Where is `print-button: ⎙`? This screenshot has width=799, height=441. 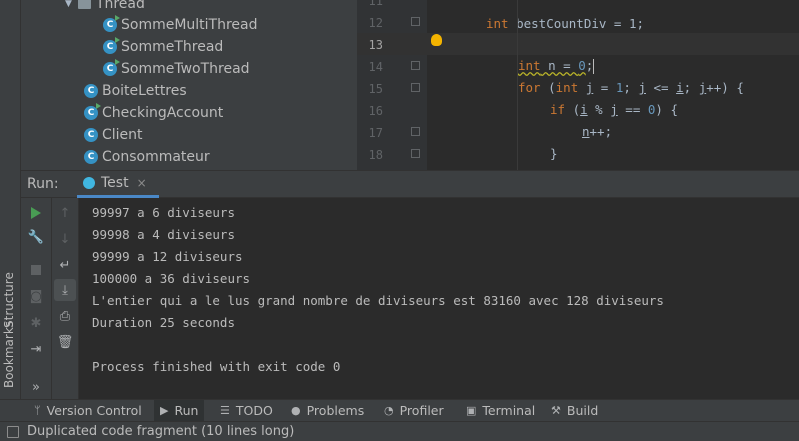
print-button: ⎙ is located at coordinates (65, 316).